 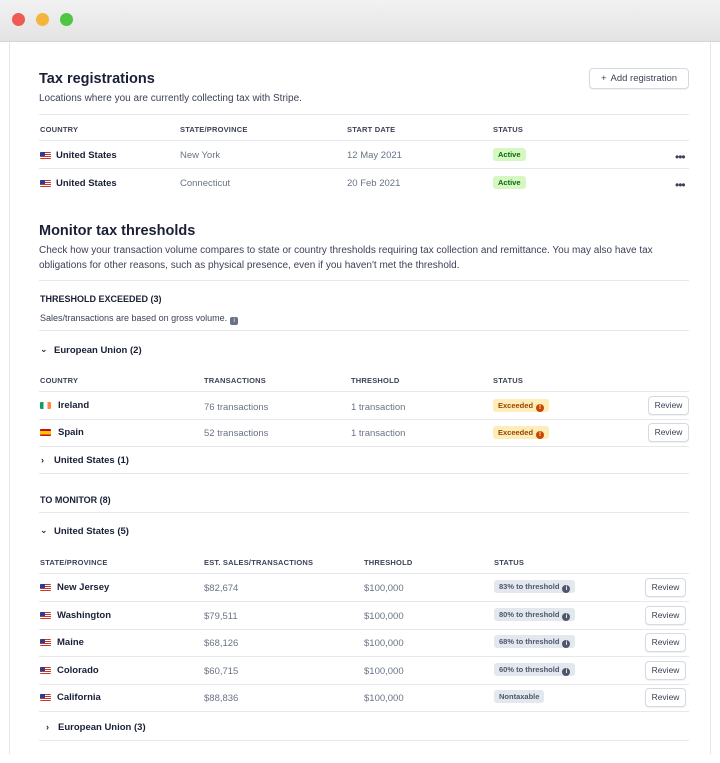 I want to click on exceeded-transactions: 52 transactions, so click(x=236, y=433).